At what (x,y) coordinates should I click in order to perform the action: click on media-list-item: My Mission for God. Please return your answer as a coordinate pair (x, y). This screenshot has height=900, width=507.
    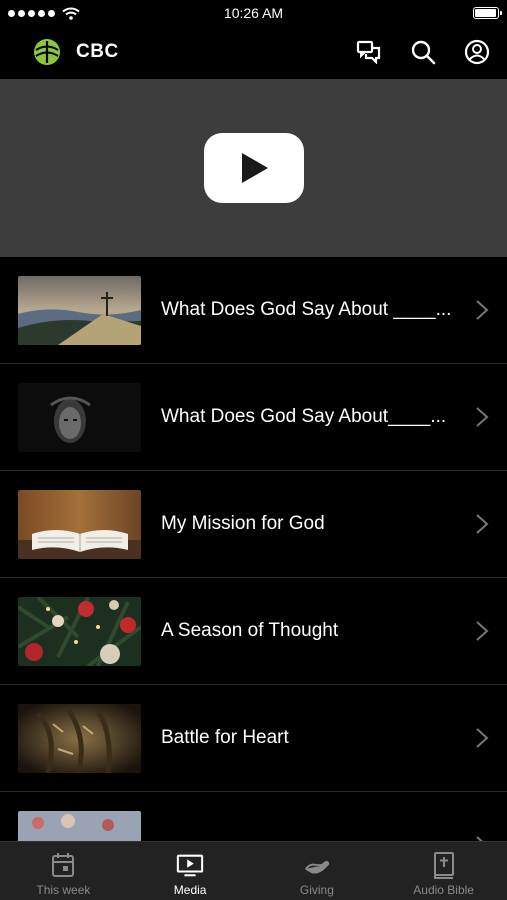
    Looking at the image, I should click on (253, 524).